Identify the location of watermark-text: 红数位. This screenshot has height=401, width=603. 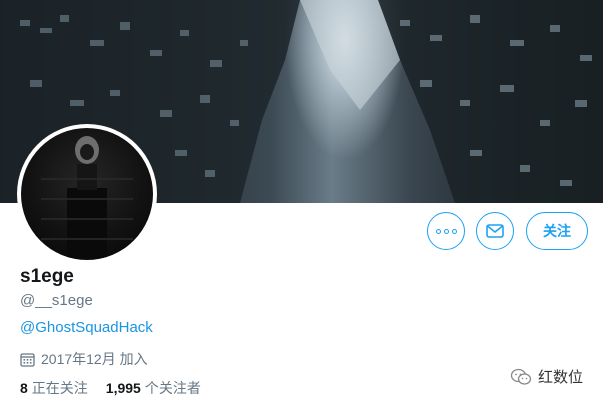
(561, 377).